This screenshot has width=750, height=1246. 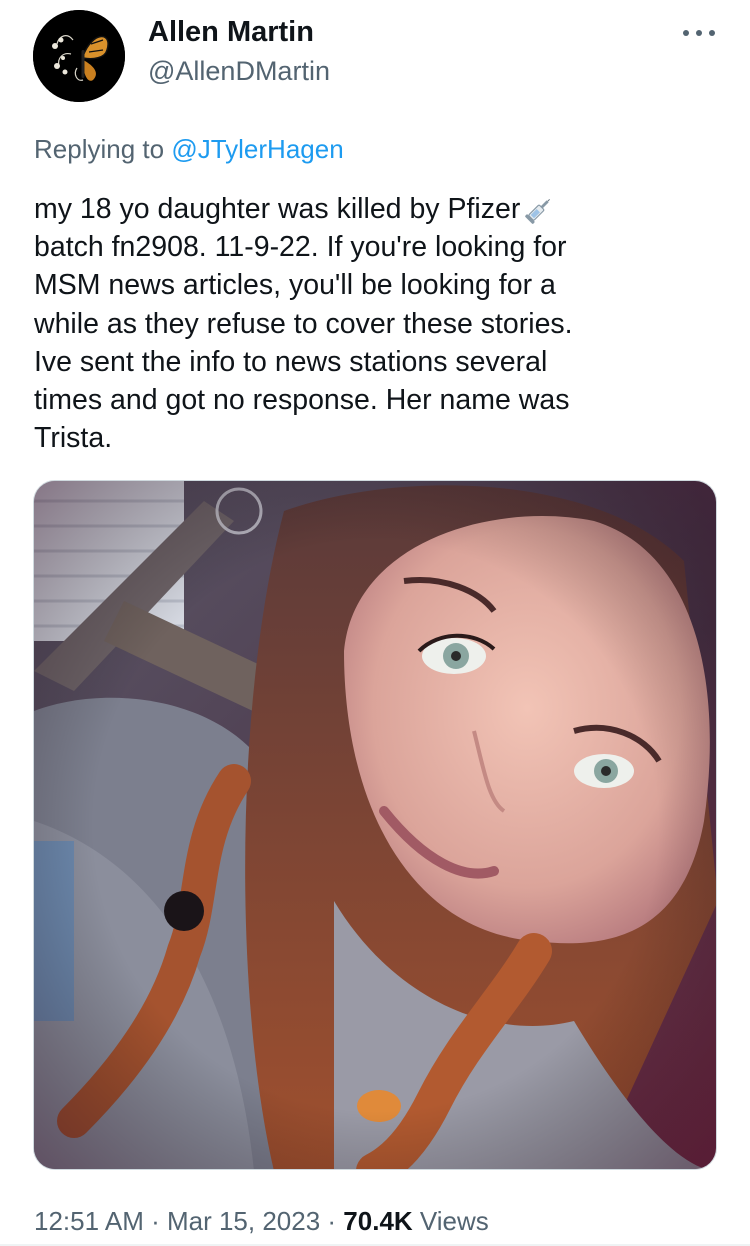 I want to click on avatar-butterfly-image, so click(x=79, y=56).